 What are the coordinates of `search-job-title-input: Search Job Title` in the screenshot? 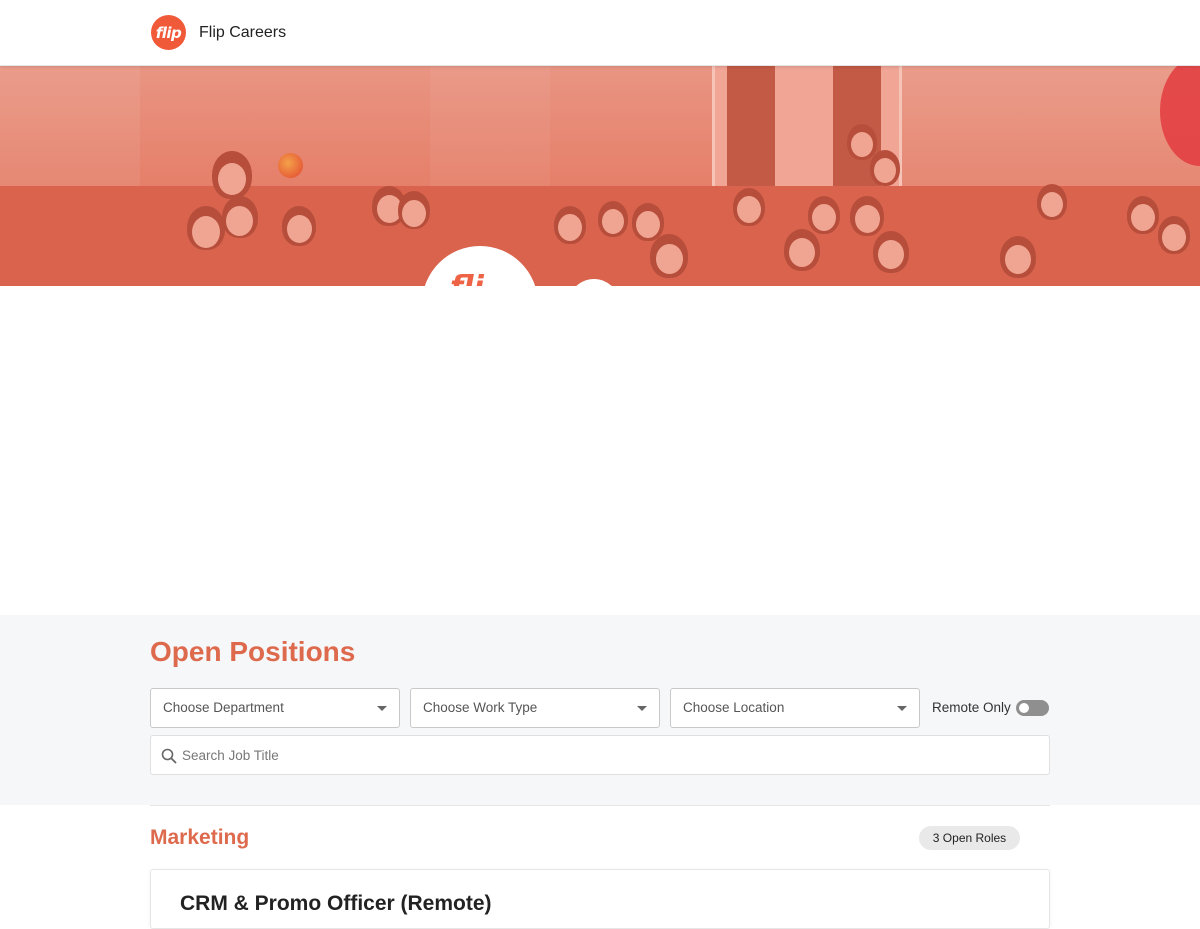 It's located at (600, 755).